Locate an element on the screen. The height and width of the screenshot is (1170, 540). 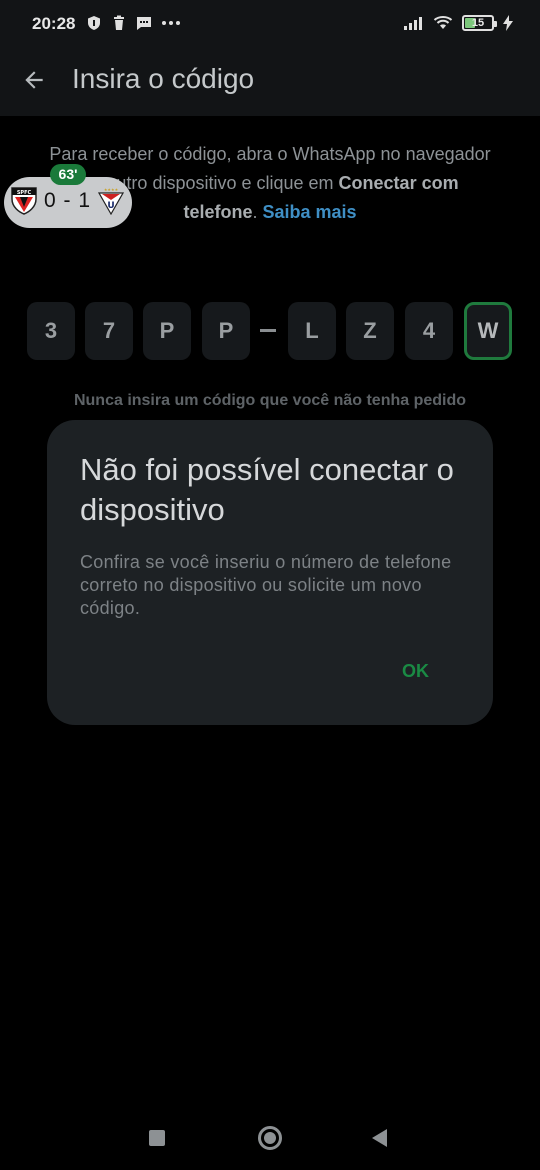
charging-bolt-icon is located at coordinates (508, 23).